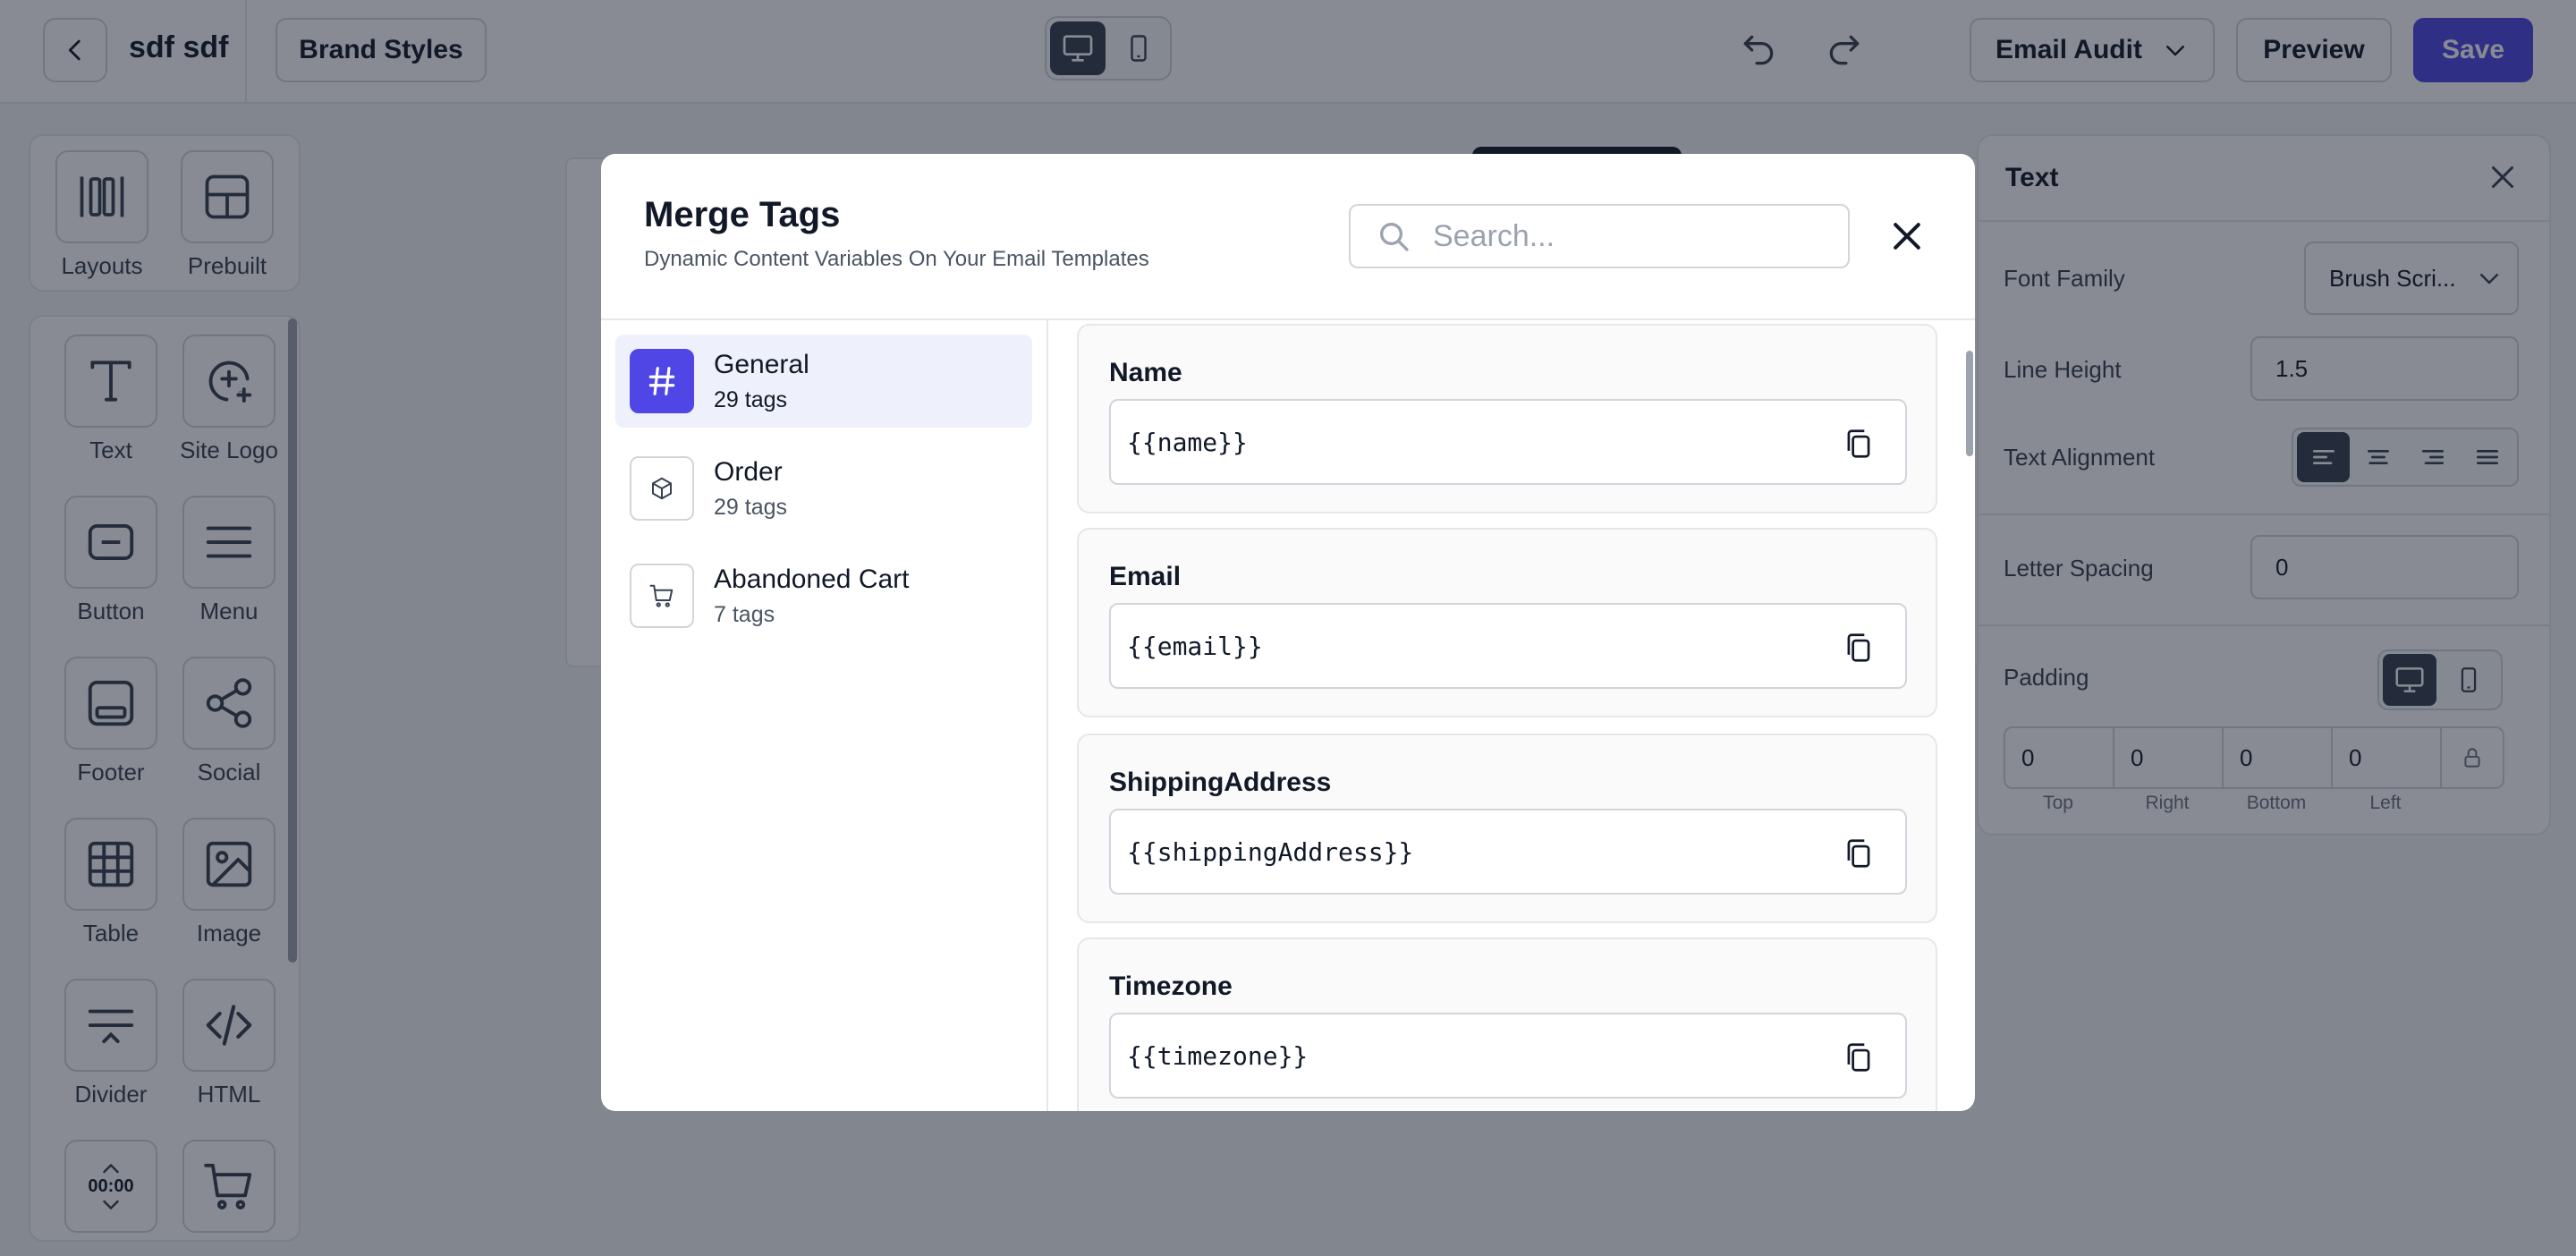  What do you see at coordinates (823, 381) in the screenshot?
I see `category-general: General 29 tags` at bounding box center [823, 381].